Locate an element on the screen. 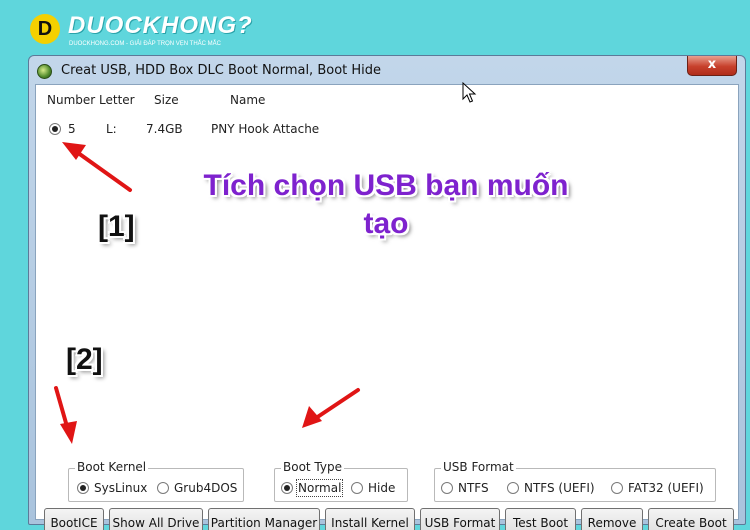  instruction-line-1: Tích chọn USB bạn muốn is located at coordinates (386, 185).